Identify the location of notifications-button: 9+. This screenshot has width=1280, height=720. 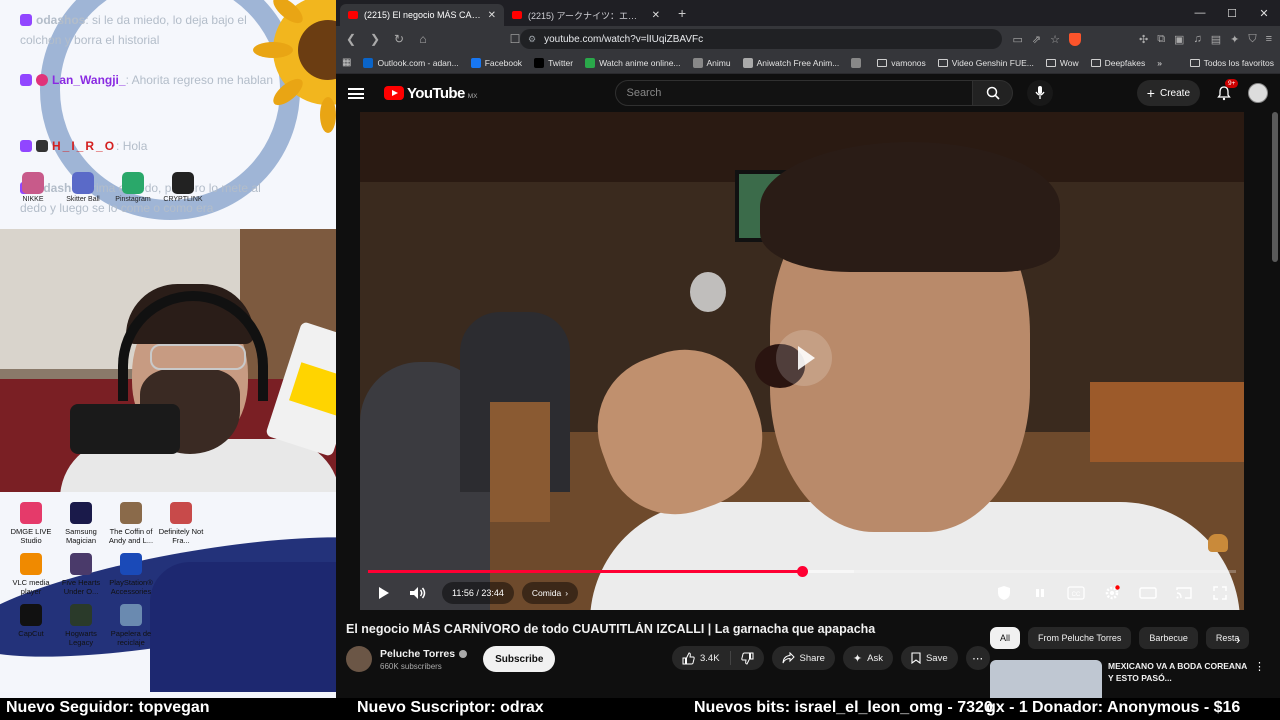
(1227, 90).